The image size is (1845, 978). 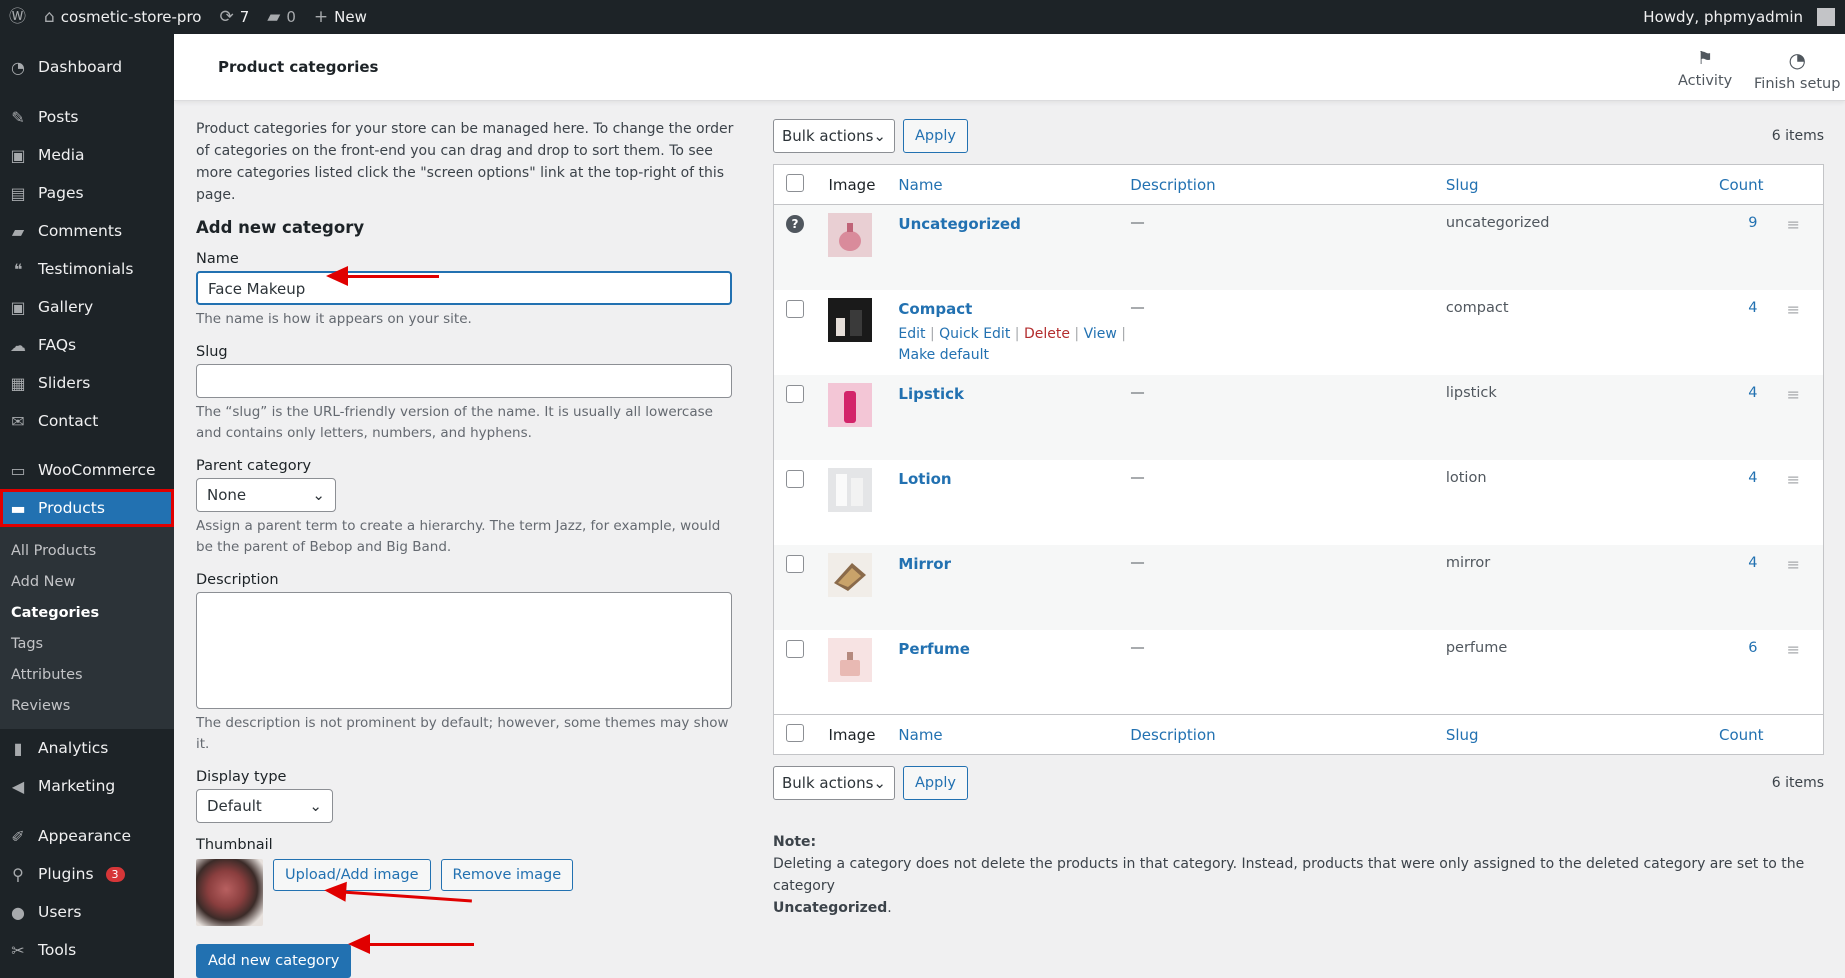 What do you see at coordinates (1047, 334) in the screenshot?
I see `delete-link: Delete` at bounding box center [1047, 334].